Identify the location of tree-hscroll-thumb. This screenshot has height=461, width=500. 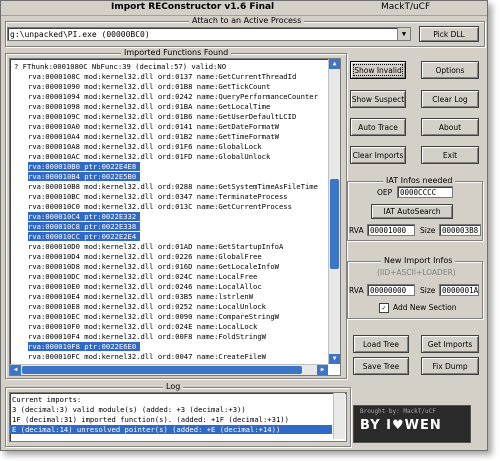
(162, 370).